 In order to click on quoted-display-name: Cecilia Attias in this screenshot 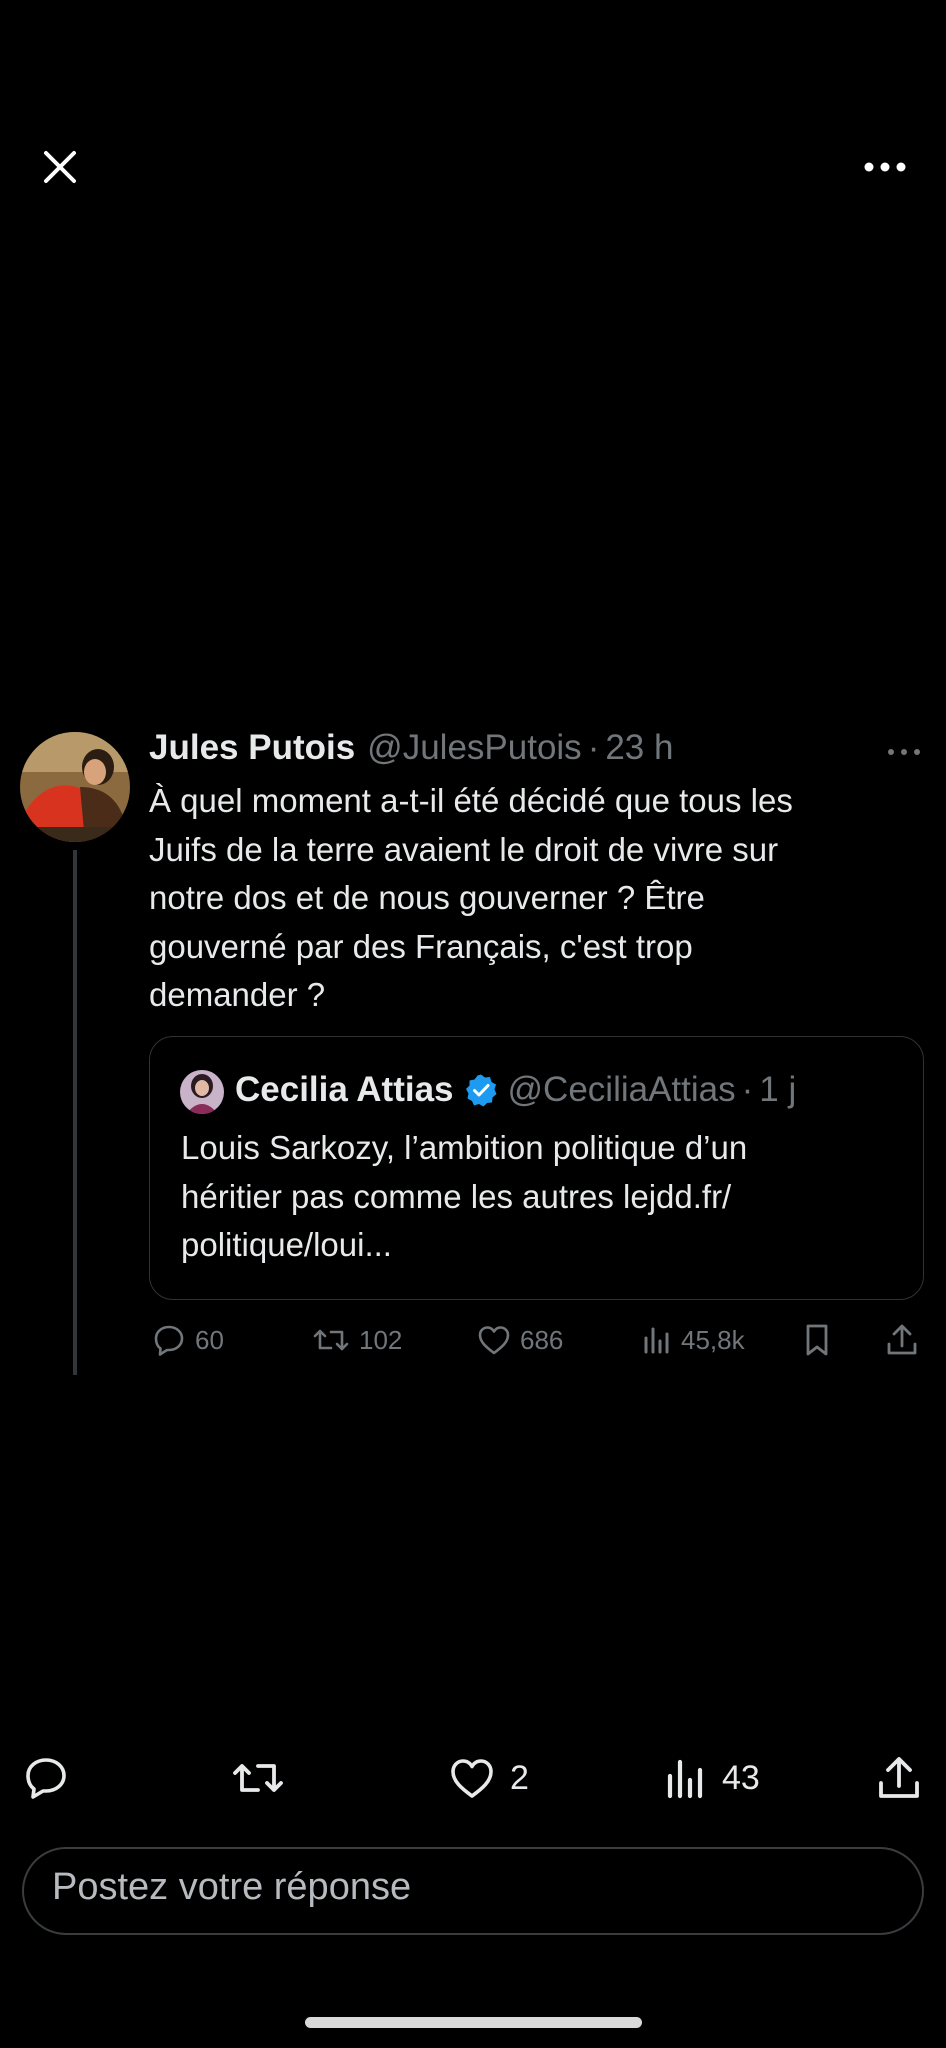, I will do `click(344, 1090)`.